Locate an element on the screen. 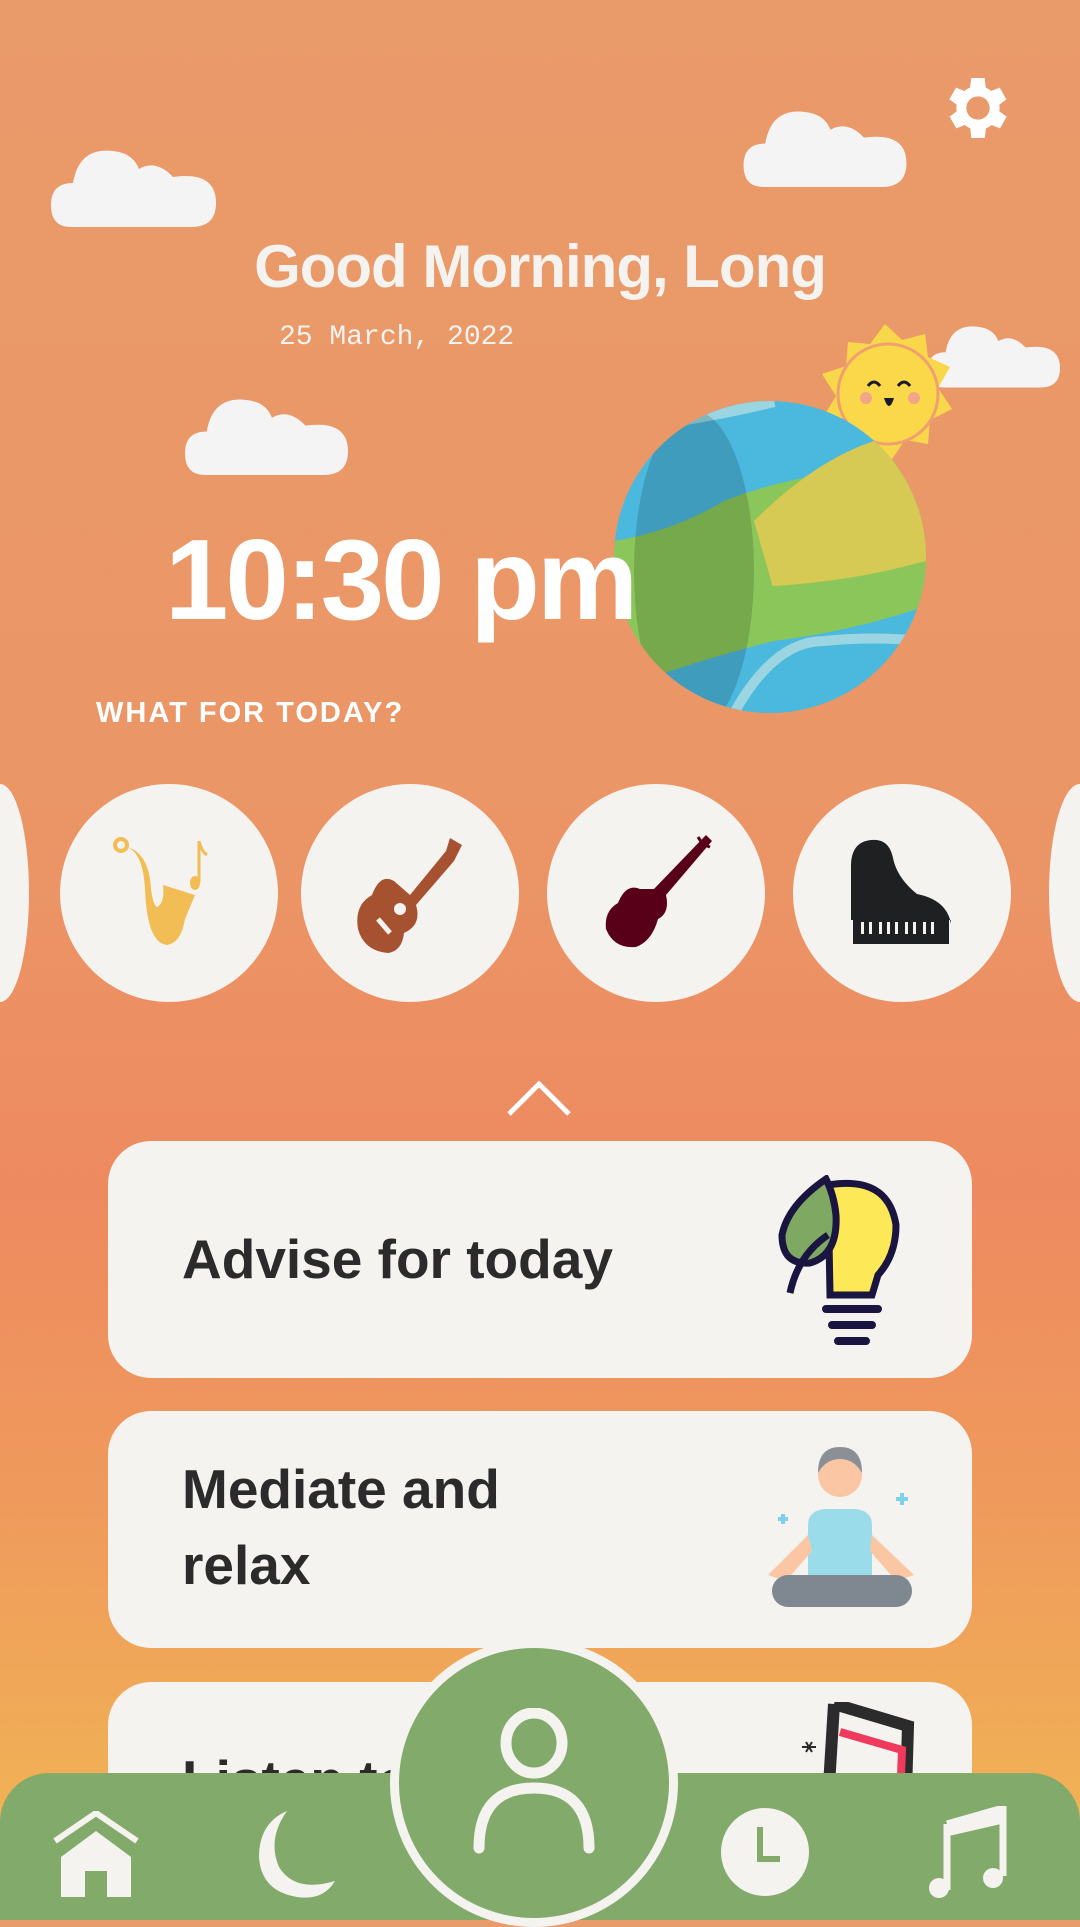 The width and height of the screenshot is (1080, 1927). nav-sleep is located at coordinates (300, 1854).